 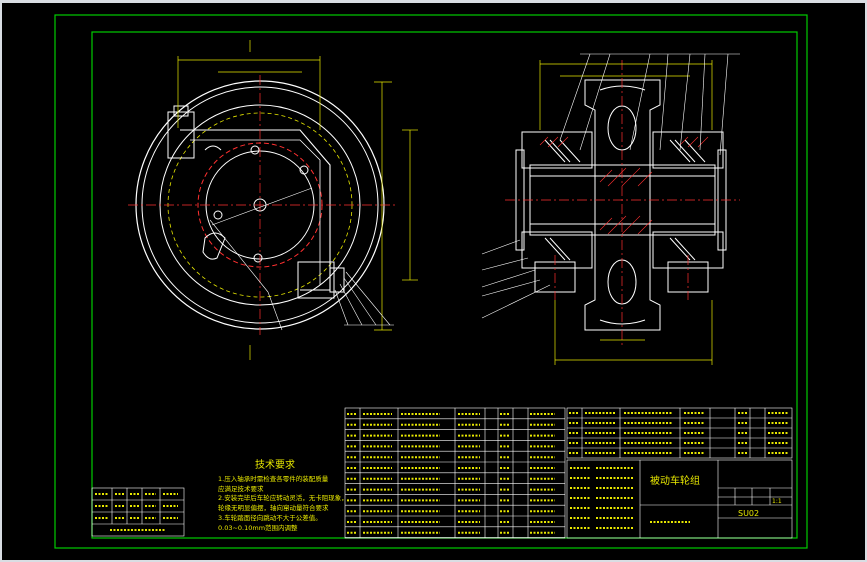 What do you see at coordinates (273, 507) in the screenshot?
I see `tech-req-line: 轮缘无明显偏摆，轴向窜动量符合要求` at bounding box center [273, 507].